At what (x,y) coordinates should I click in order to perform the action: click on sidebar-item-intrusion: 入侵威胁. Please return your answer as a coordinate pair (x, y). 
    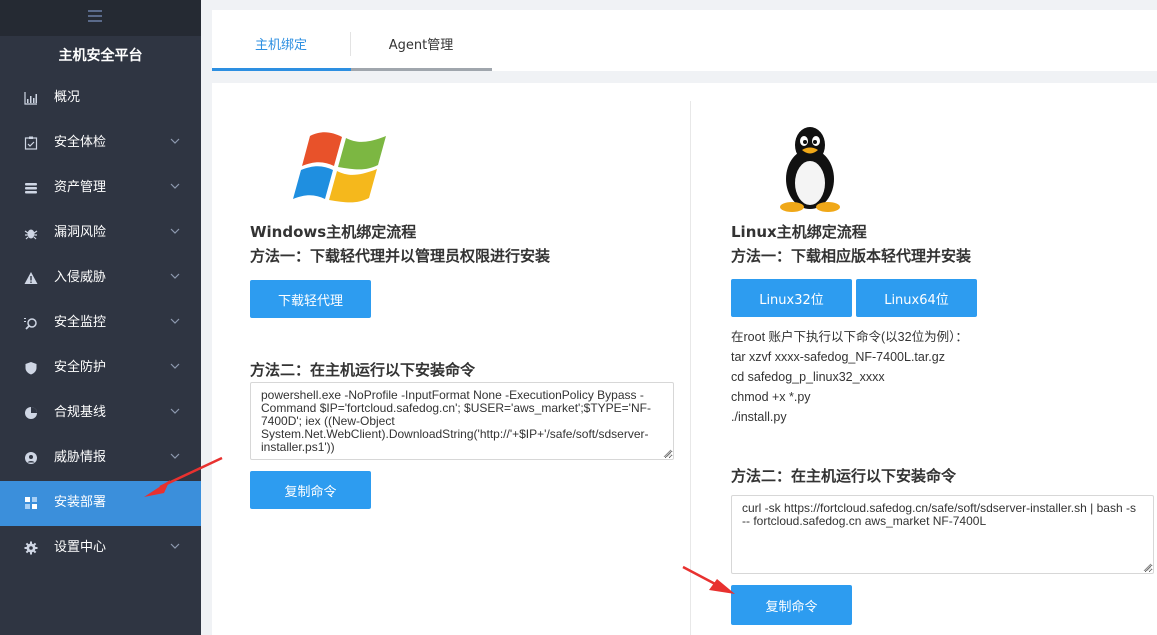
    Looking at the image, I should click on (100, 278).